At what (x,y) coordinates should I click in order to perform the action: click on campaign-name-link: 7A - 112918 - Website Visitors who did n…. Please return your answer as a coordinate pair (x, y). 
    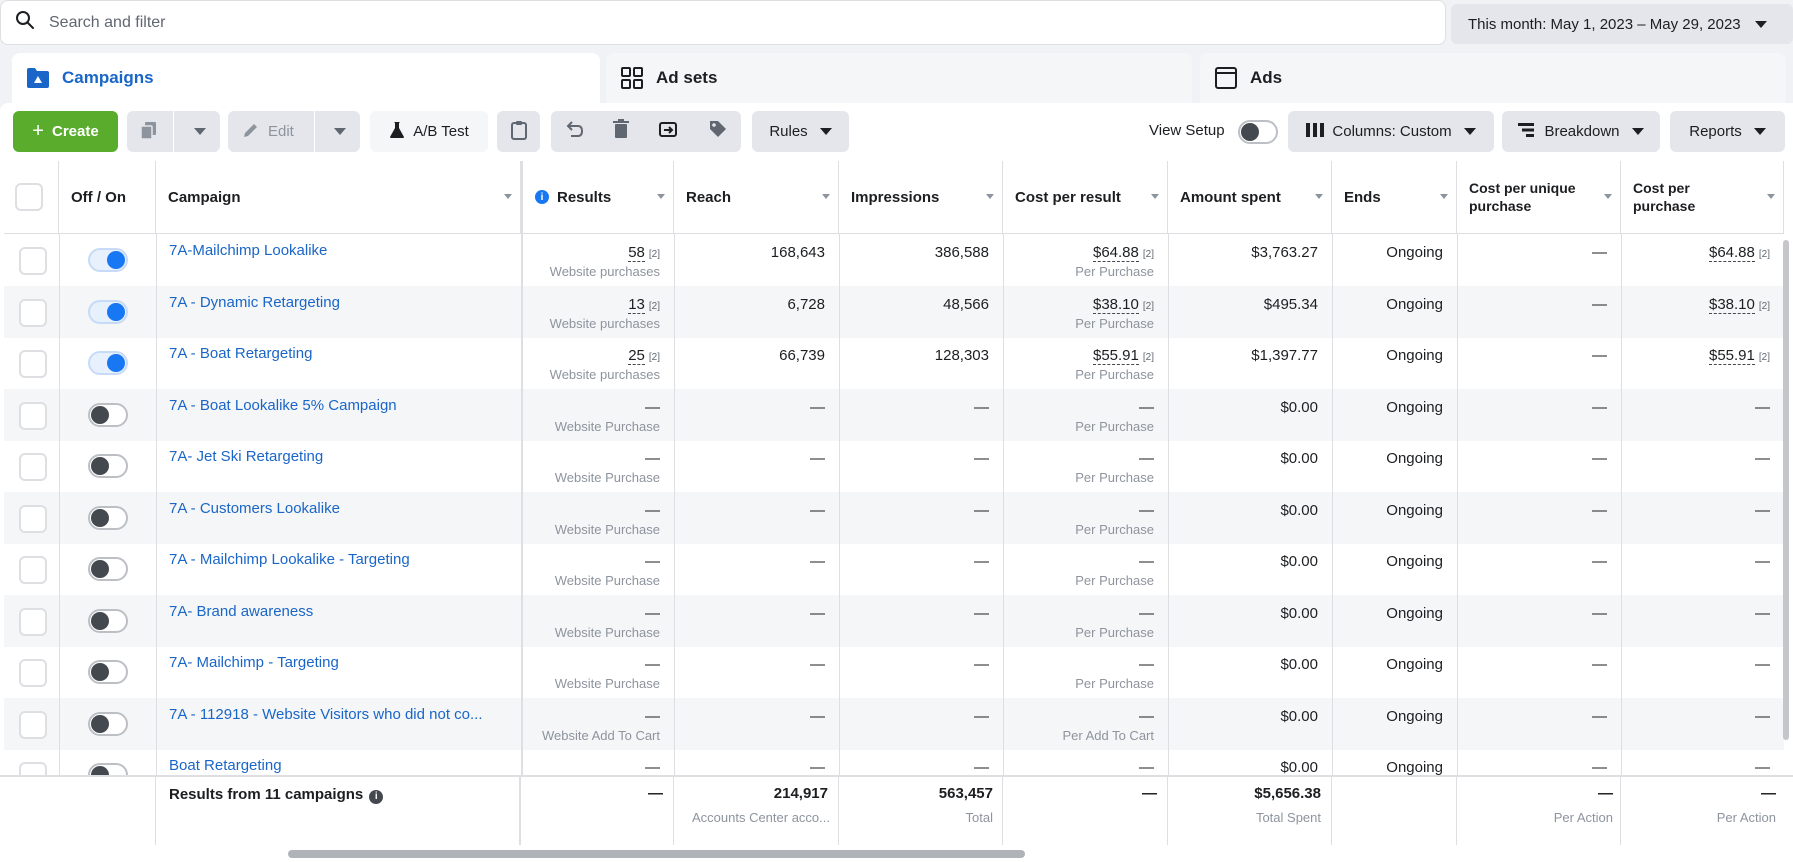
    Looking at the image, I should click on (326, 714).